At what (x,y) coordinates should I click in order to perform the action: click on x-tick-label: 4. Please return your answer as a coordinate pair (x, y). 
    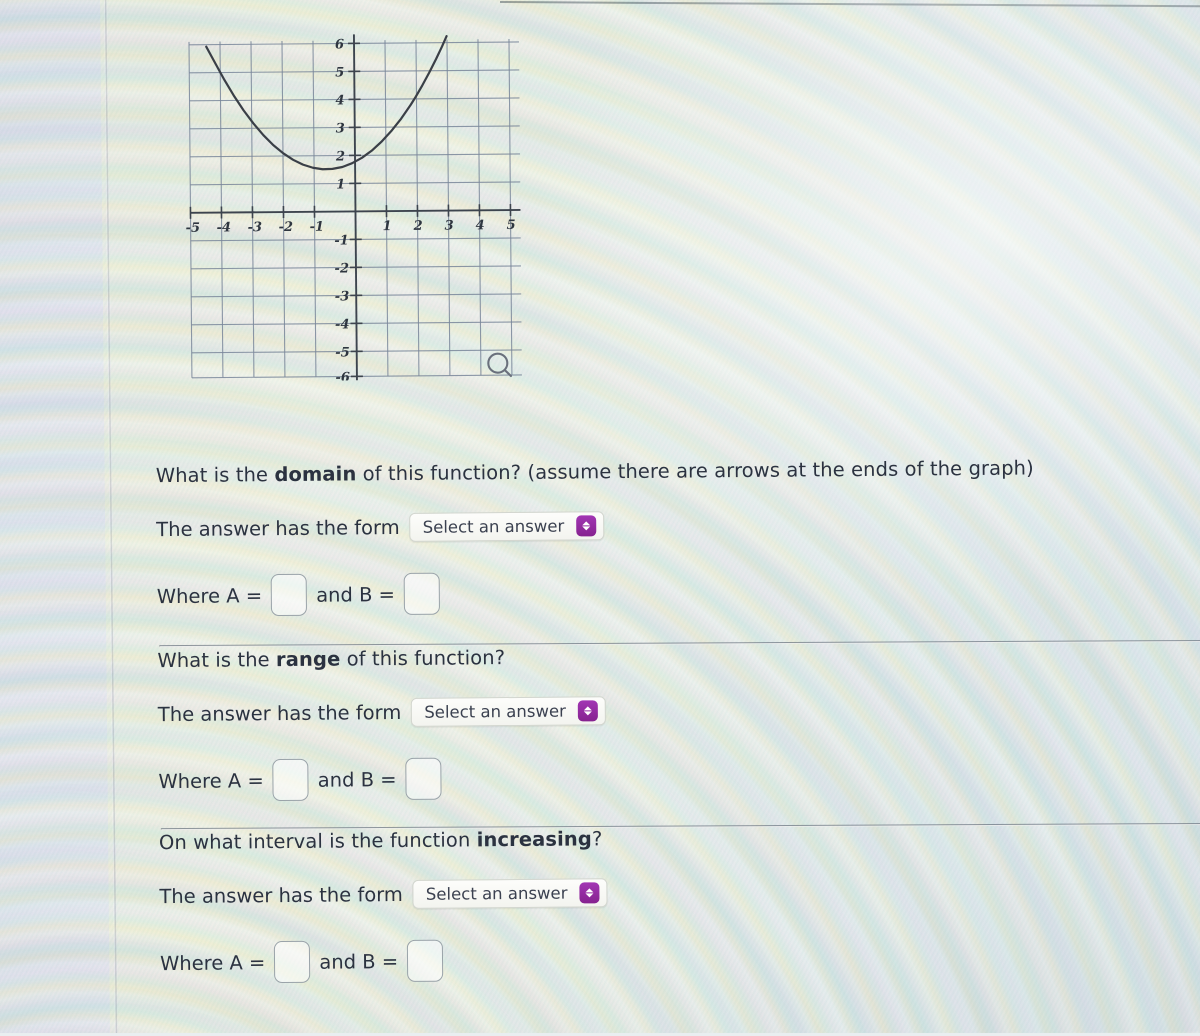
    Looking at the image, I should click on (480, 225).